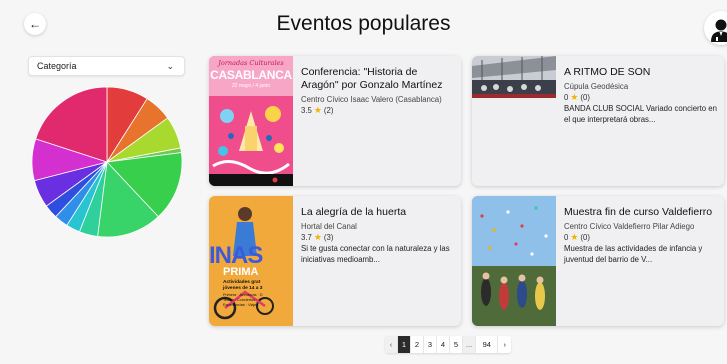  Describe the element at coordinates (251, 63) in the screenshot. I see `poster-line-1: Jornadas Culturales` at that location.